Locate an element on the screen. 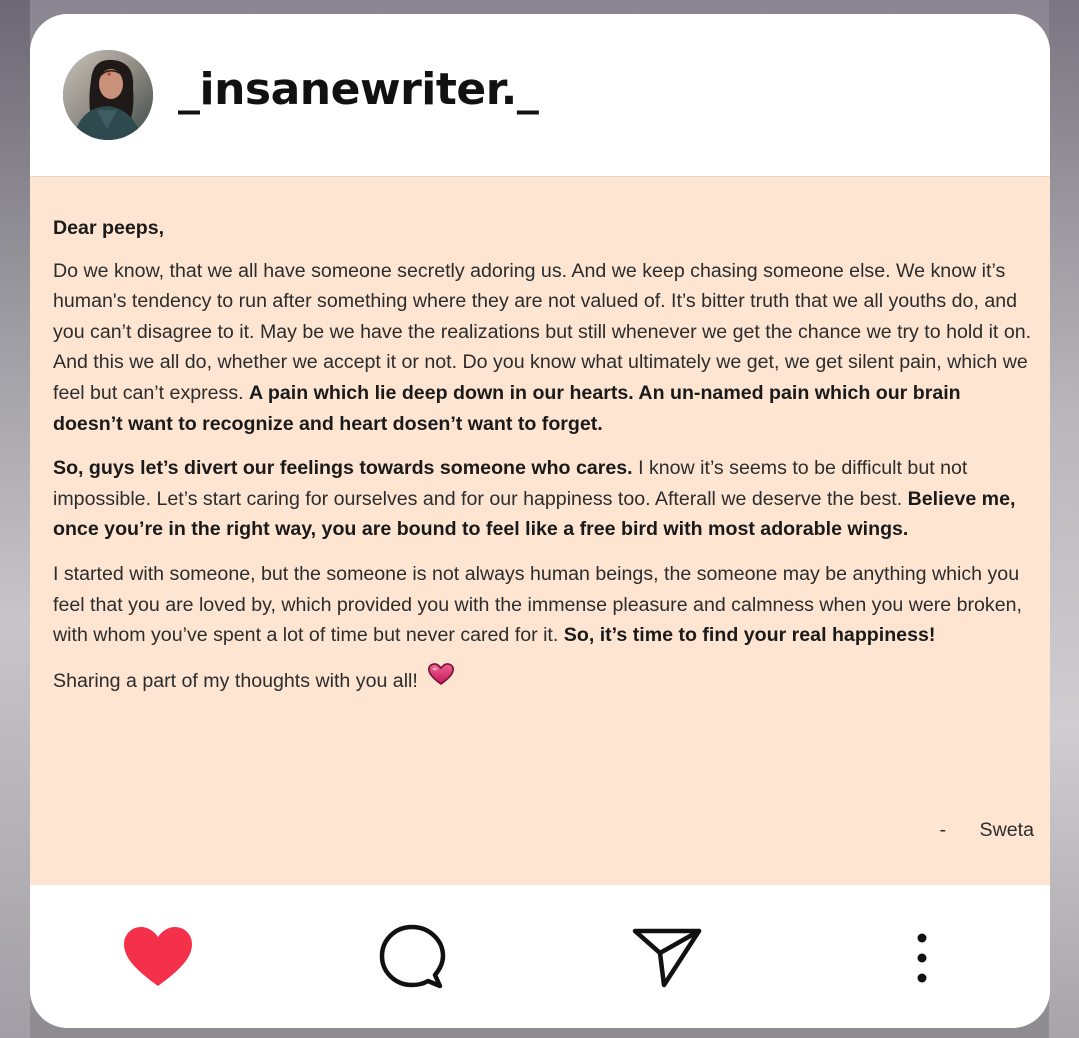  comment-icon is located at coordinates (412, 956).